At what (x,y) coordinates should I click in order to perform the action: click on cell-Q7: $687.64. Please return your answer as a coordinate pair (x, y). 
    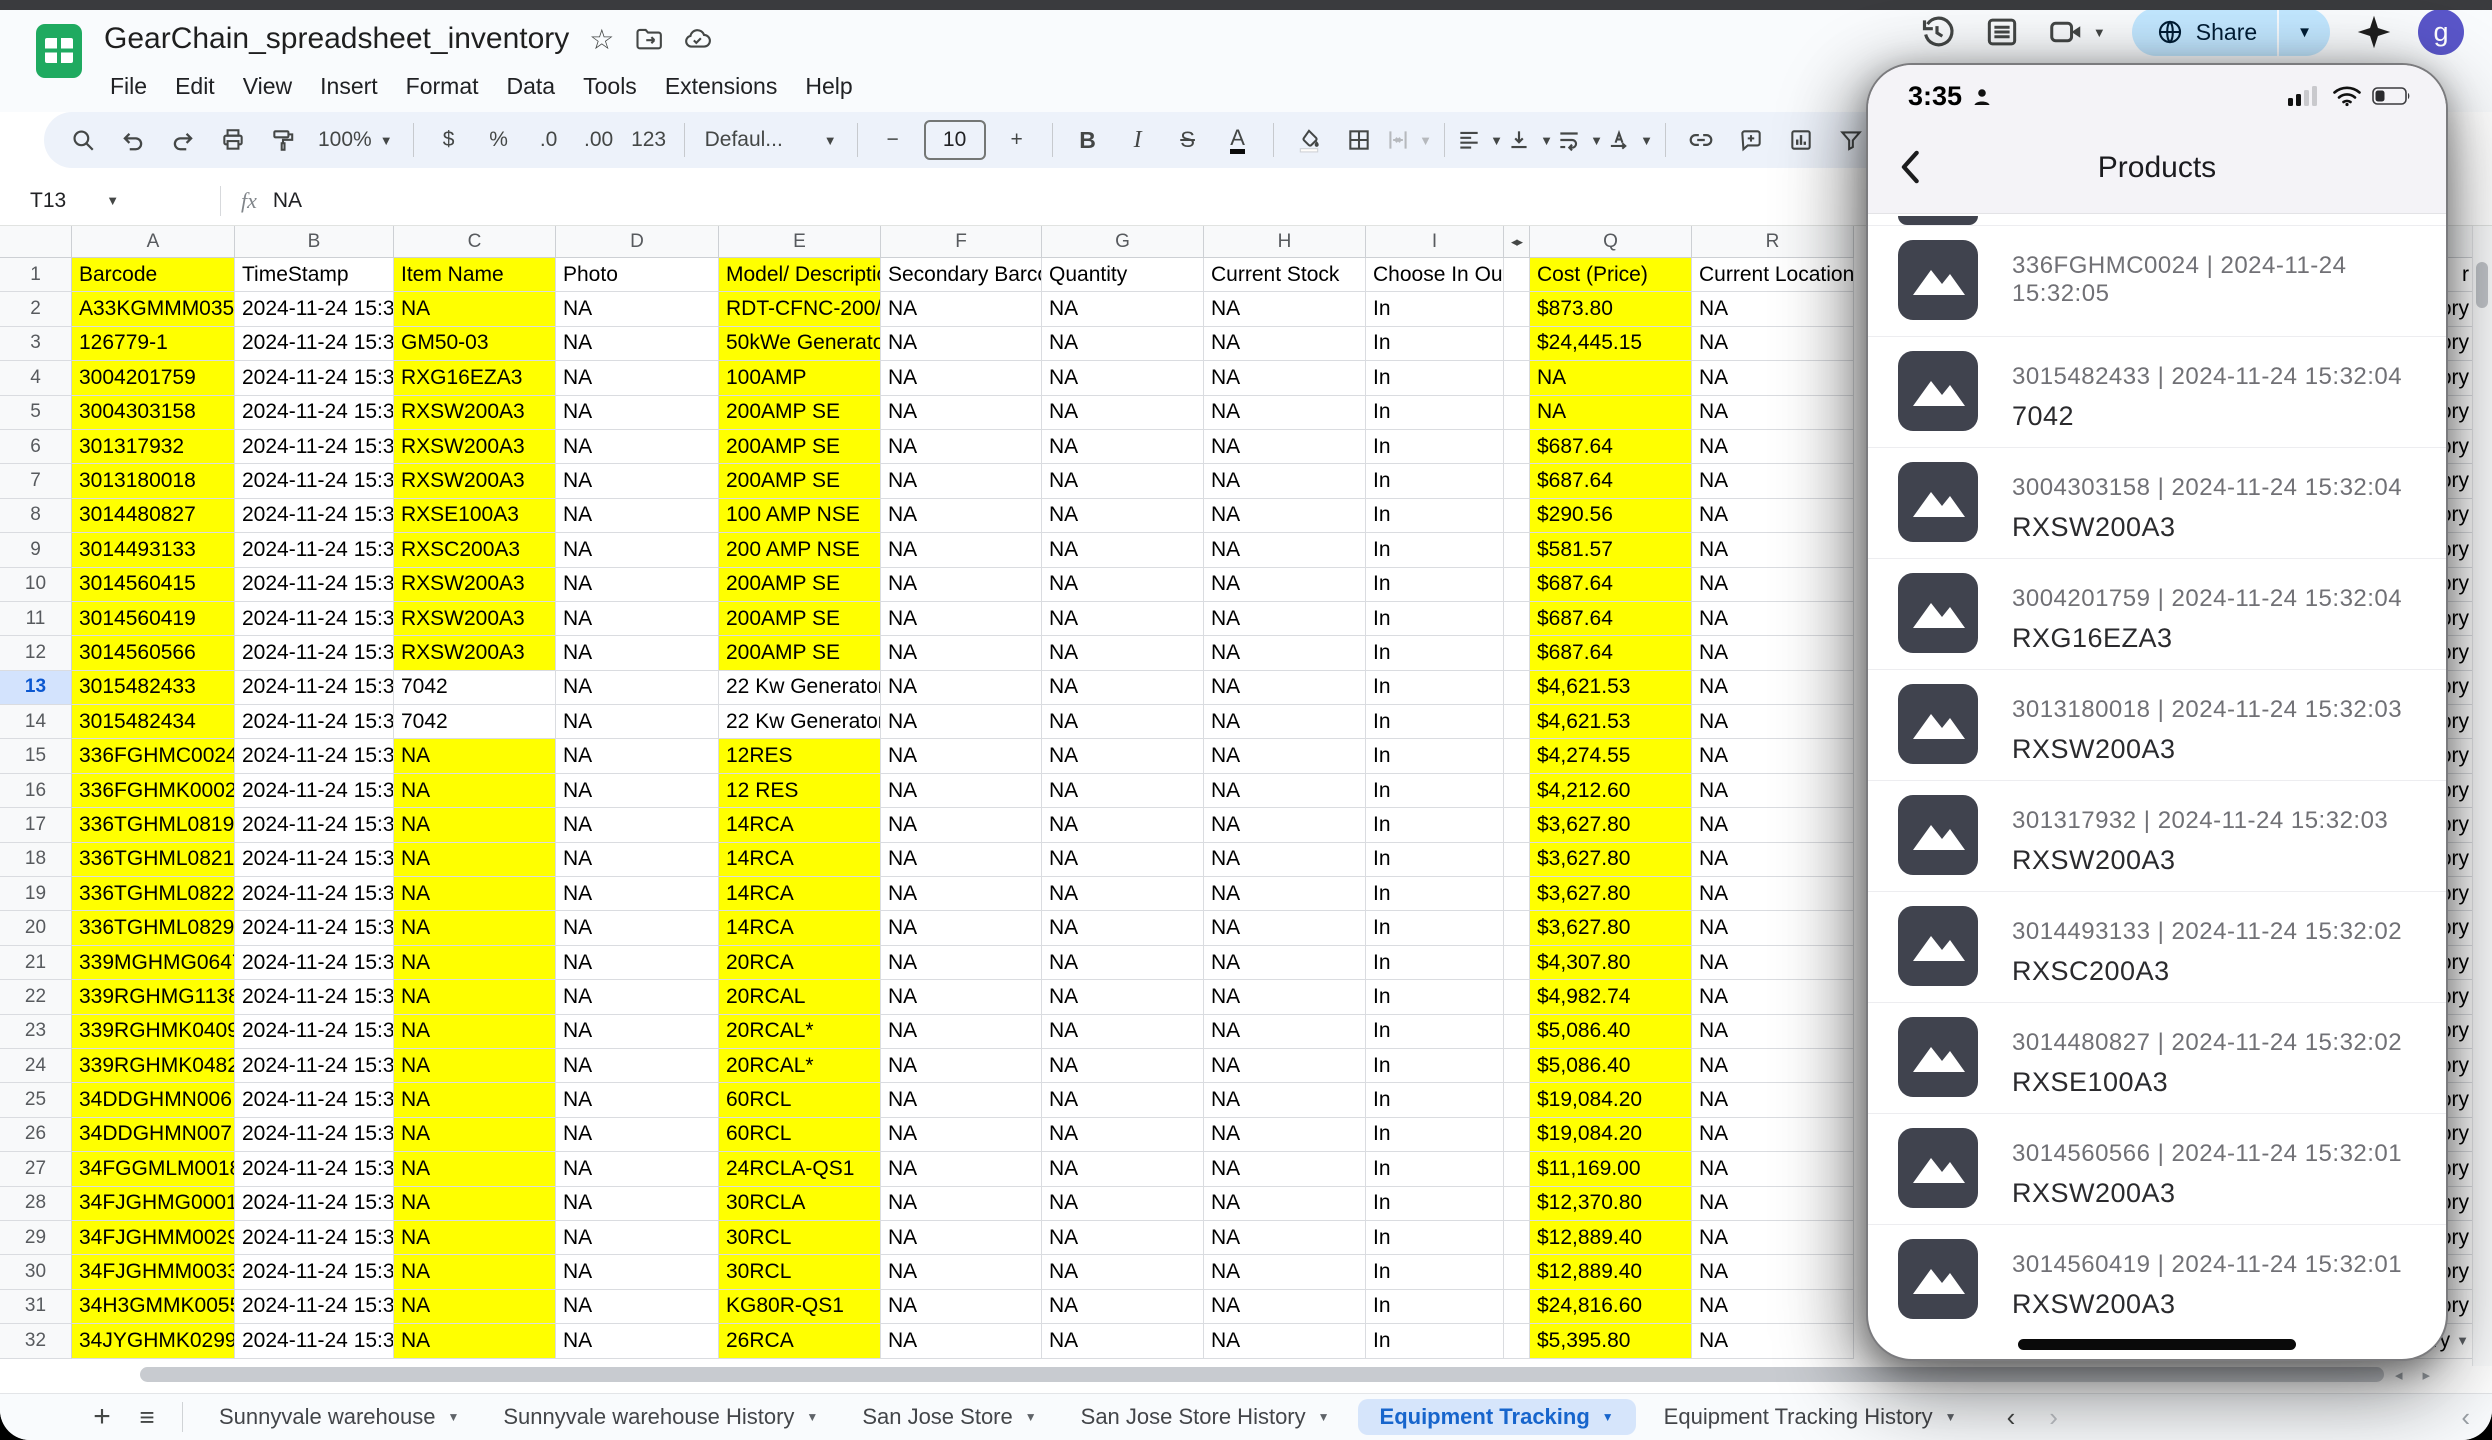
    Looking at the image, I should click on (1611, 481).